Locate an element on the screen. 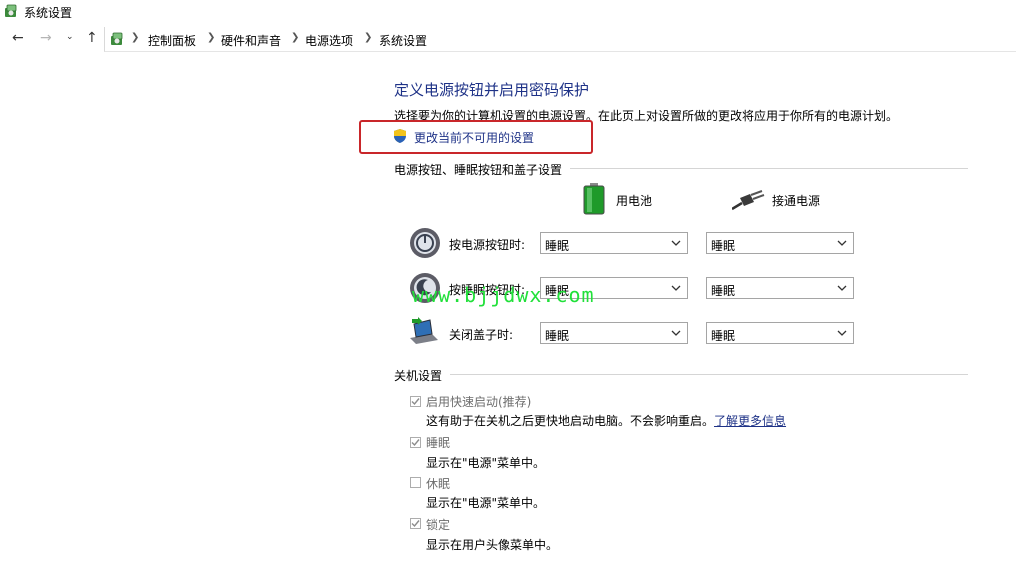 Image resolution: width=1016 pixels, height=585 pixels. lock-description: 显示在用户头像菜单中。 is located at coordinates (492, 545).